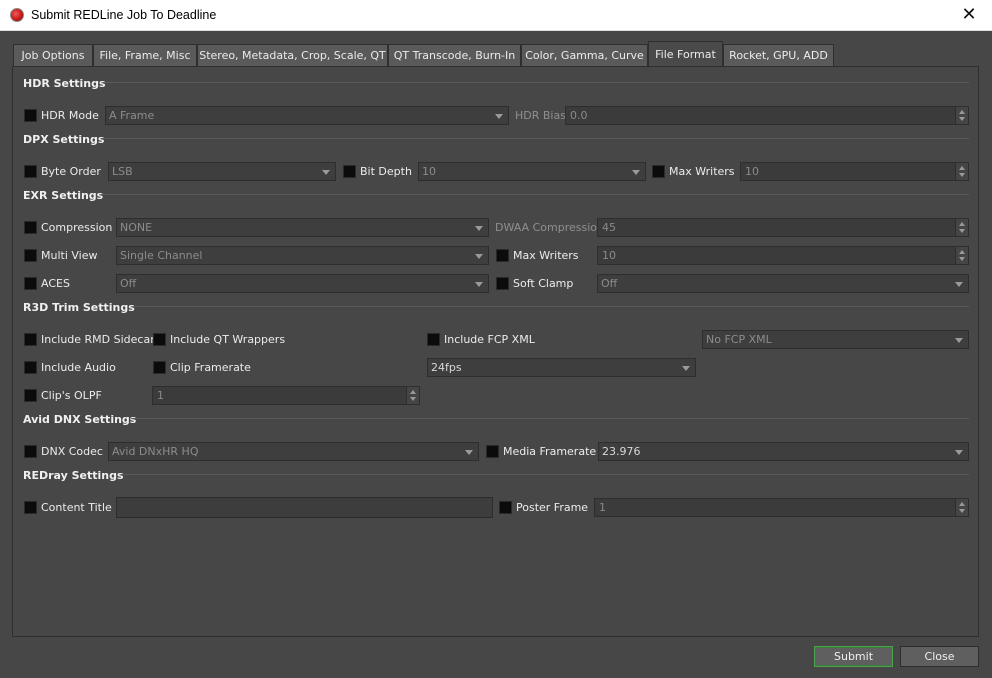 The image size is (992, 678). What do you see at coordinates (30, 339) in the screenshot?
I see `include-rmd-sidecar-checkbox` at bounding box center [30, 339].